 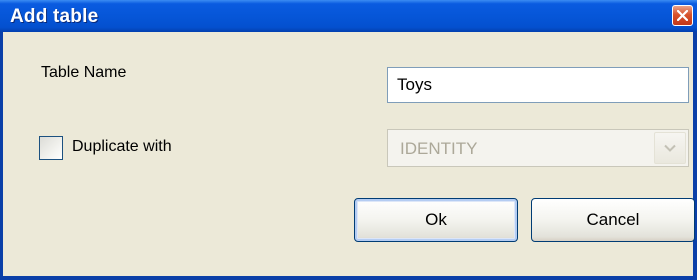 I want to click on window-title: Add table, so click(x=54, y=16).